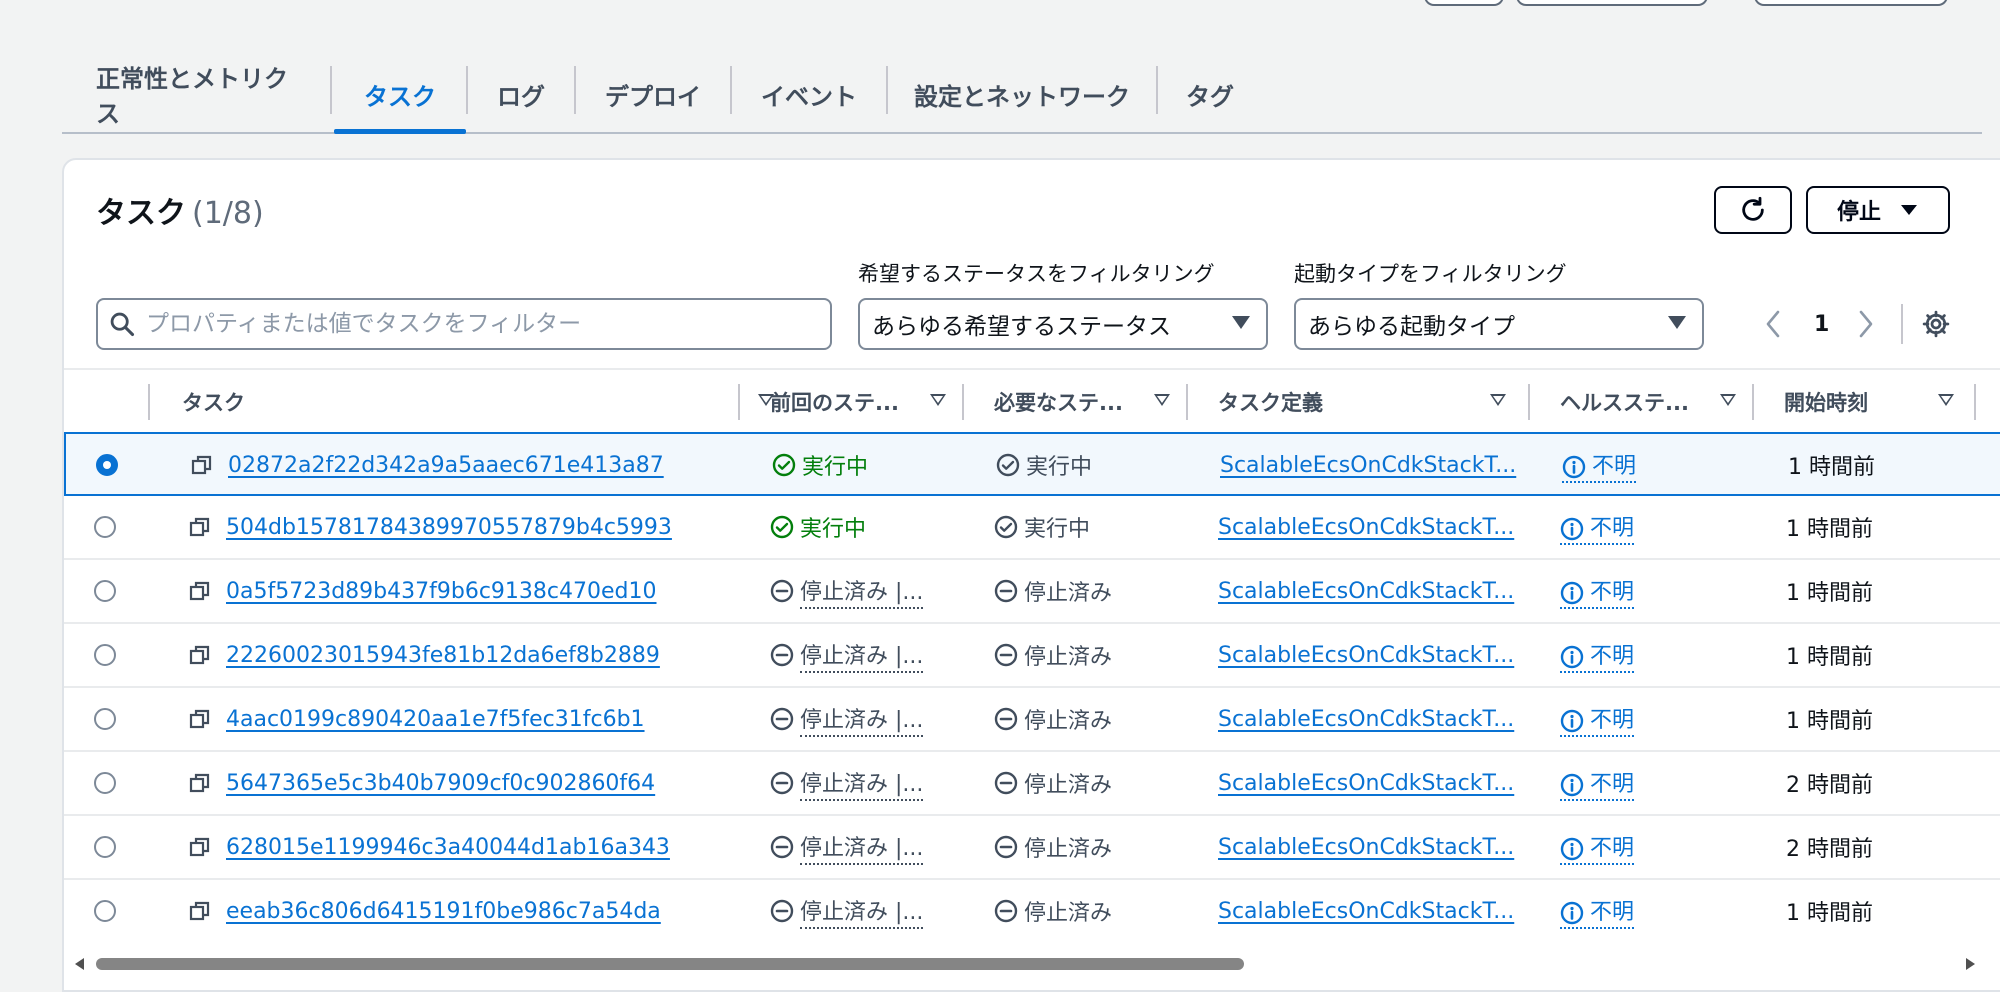 This screenshot has height=992, width=2000. I want to click on launch-type-filter-label: 起動タイプをフィルタリング, so click(1430, 274).